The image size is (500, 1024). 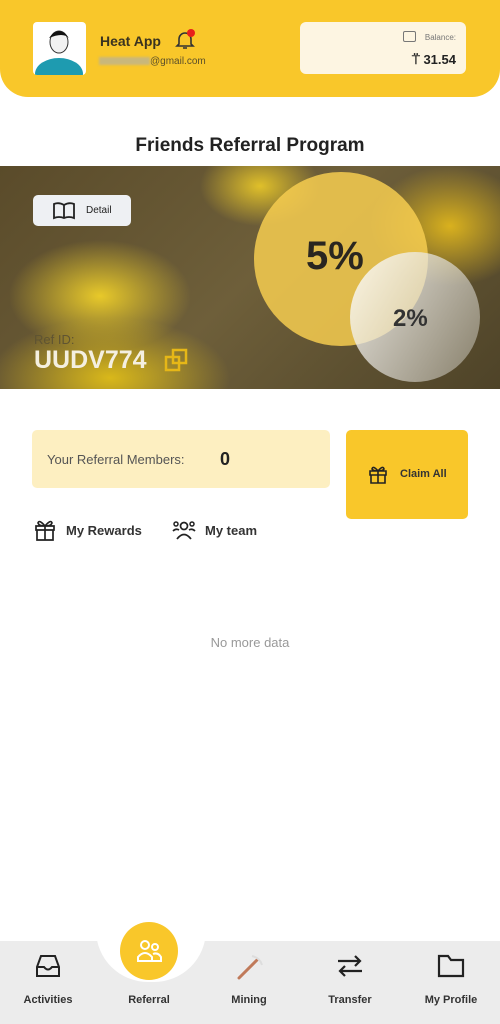 I want to click on members-count: 0, so click(x=225, y=459).